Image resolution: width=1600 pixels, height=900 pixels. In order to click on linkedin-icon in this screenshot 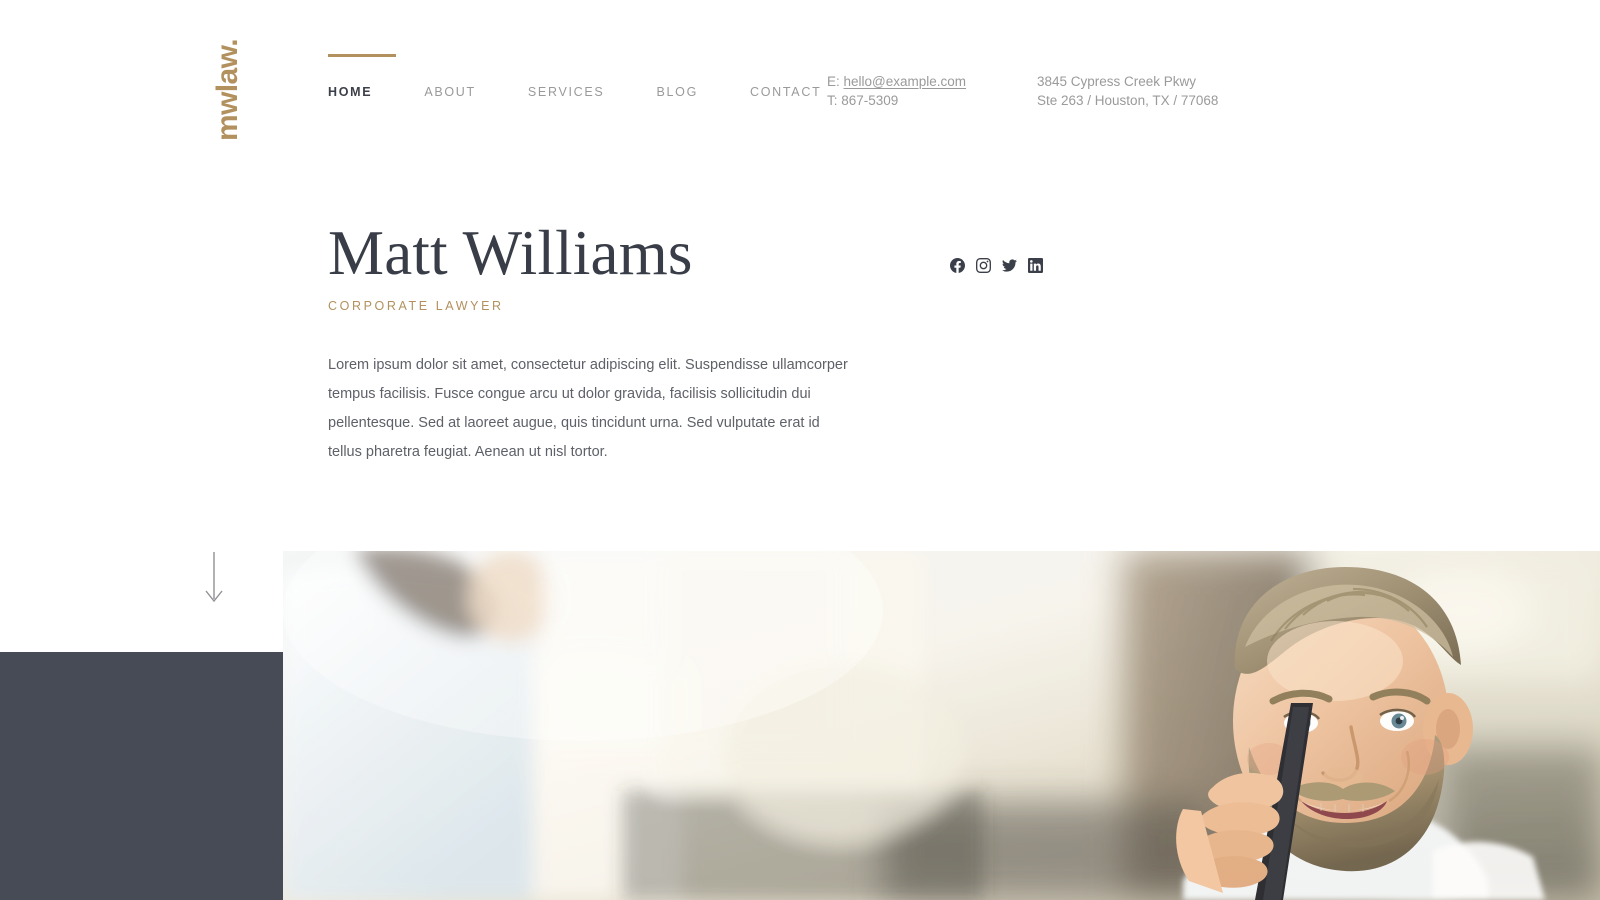, I will do `click(1035, 265)`.